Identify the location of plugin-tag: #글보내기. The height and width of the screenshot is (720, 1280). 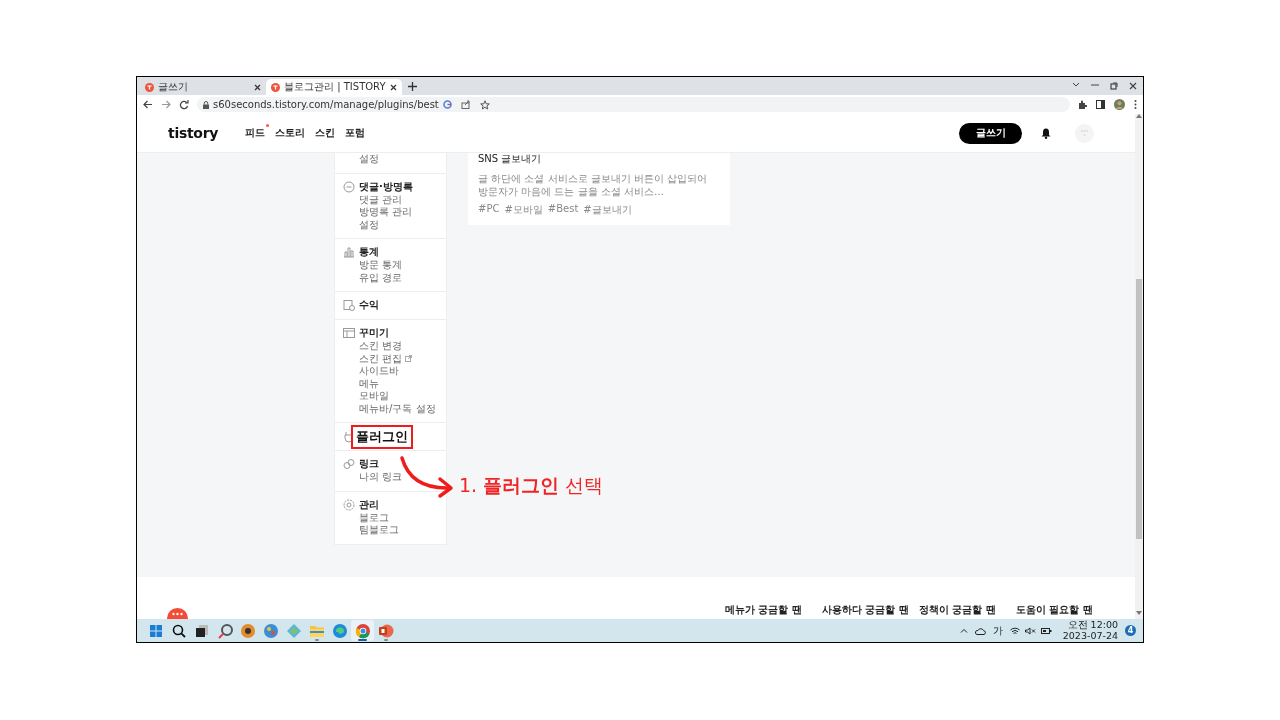
(607, 210).